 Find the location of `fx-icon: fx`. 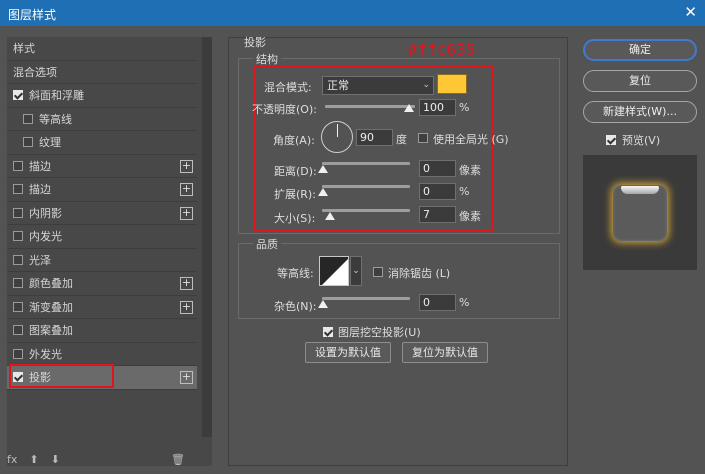

fx-icon: fx is located at coordinates (12, 459).